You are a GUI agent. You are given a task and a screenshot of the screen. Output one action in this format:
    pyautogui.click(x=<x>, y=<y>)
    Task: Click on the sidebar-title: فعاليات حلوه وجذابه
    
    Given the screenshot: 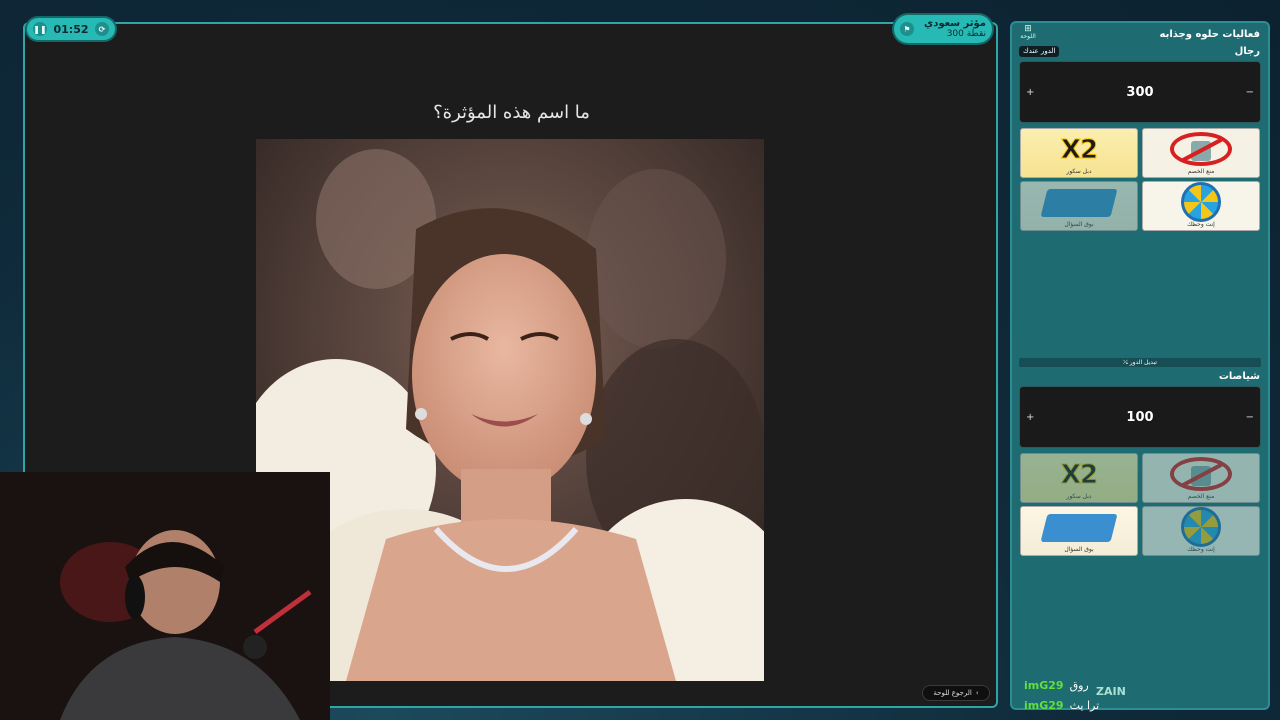 What is the action you would take?
    pyautogui.click(x=1209, y=34)
    